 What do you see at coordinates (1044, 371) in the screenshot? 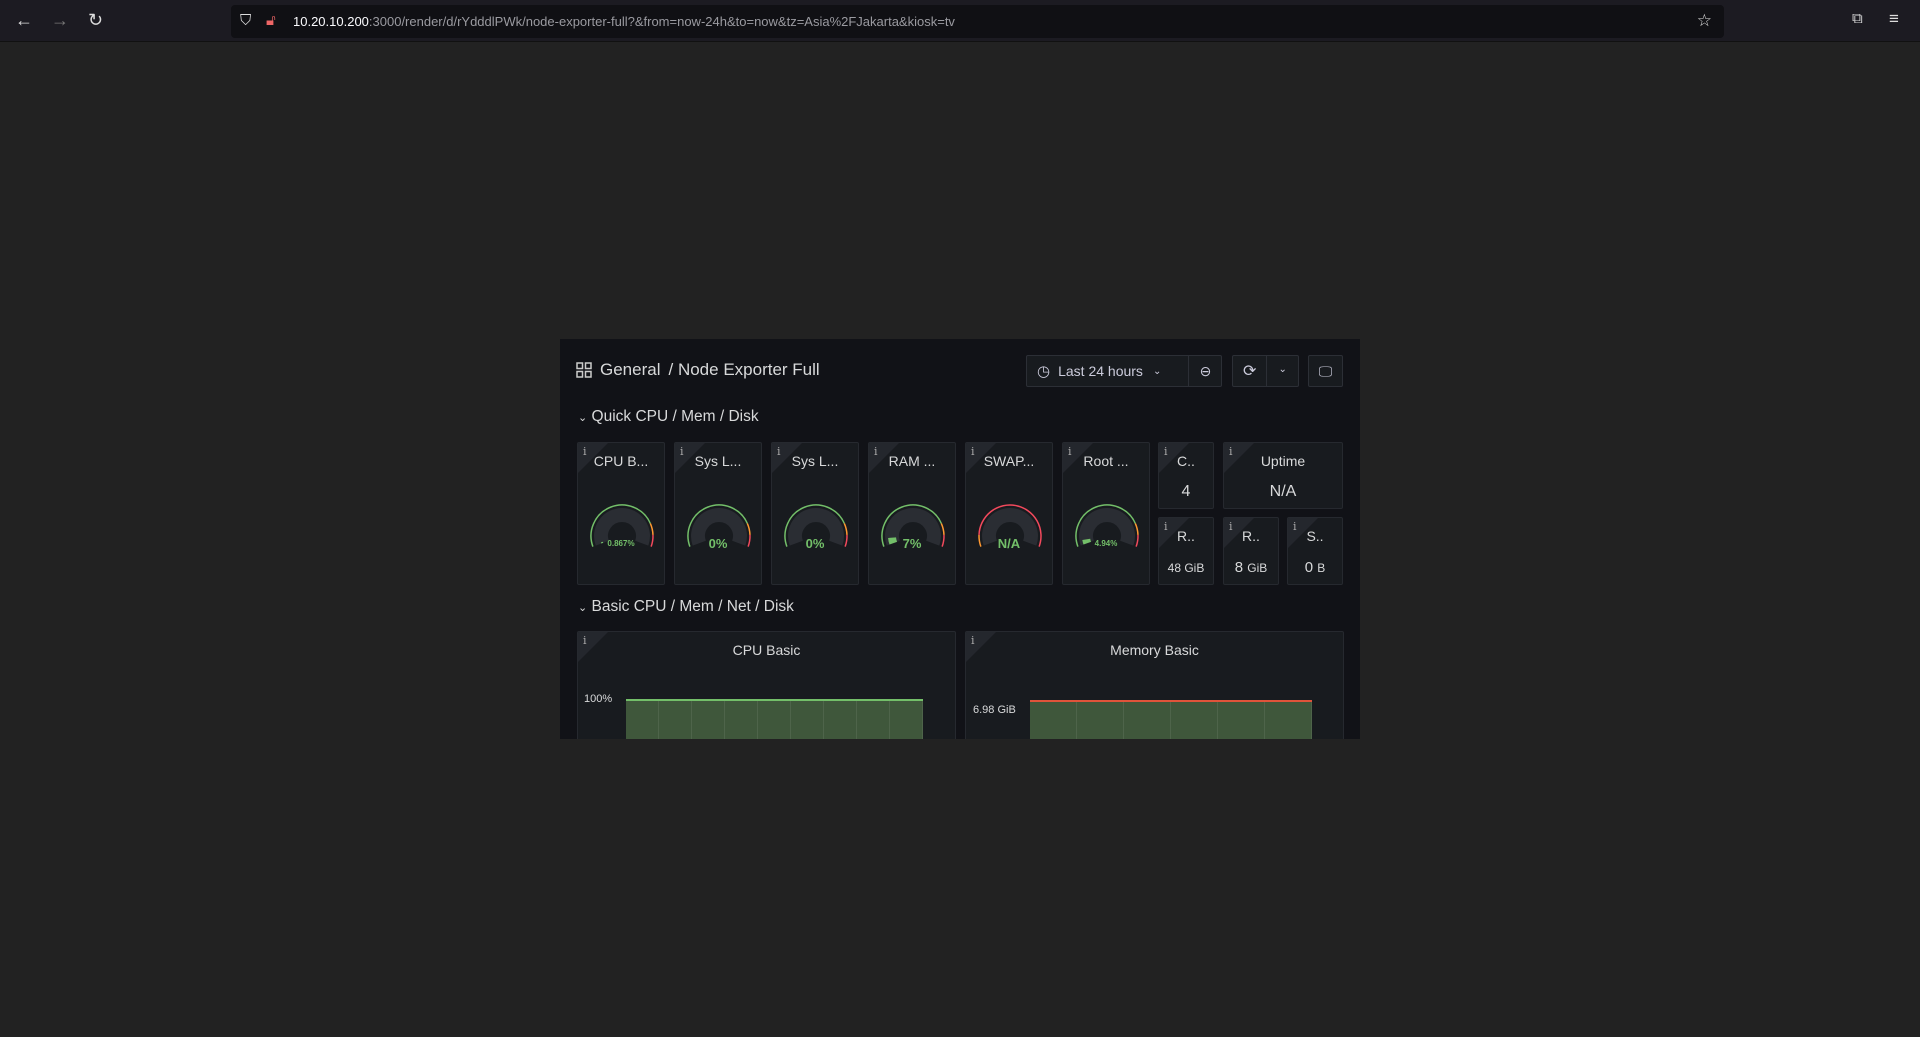
I see `clock-icon: ◷` at bounding box center [1044, 371].